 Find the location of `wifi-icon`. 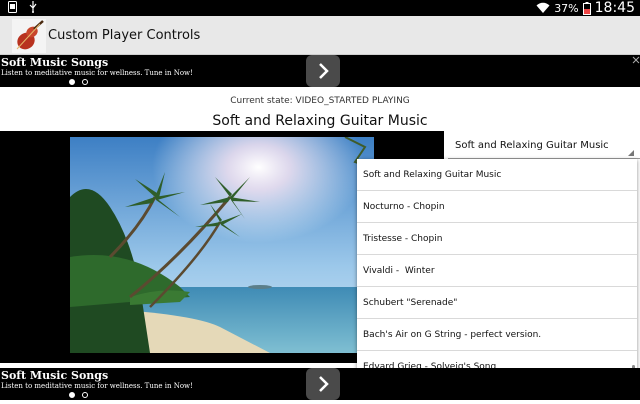

wifi-icon is located at coordinates (543, 7).